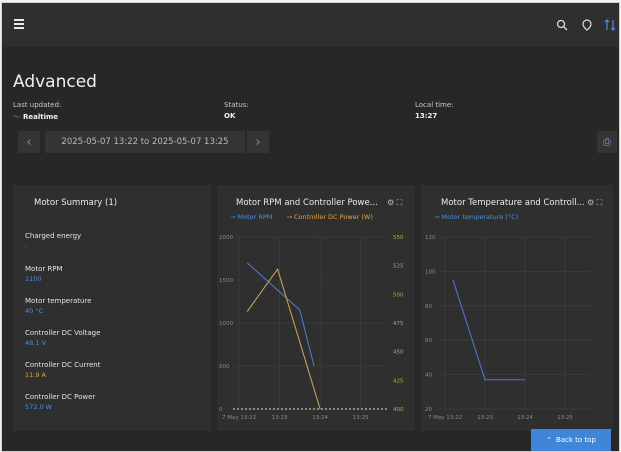 The height and width of the screenshot is (452, 621). I want to click on y-tick-label: 60, so click(428, 341).